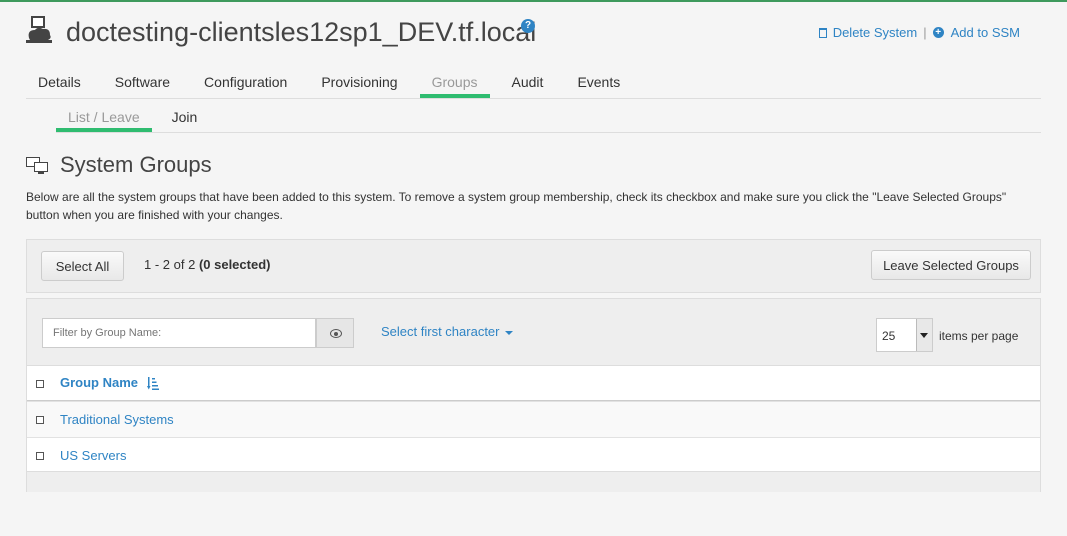  What do you see at coordinates (822, 32) in the screenshot?
I see `trash-icon` at bounding box center [822, 32].